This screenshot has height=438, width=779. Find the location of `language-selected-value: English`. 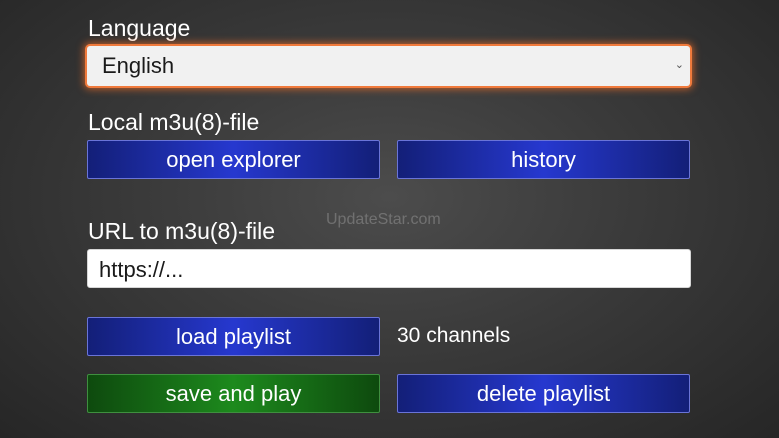

language-selected-value: English is located at coordinates (138, 65).